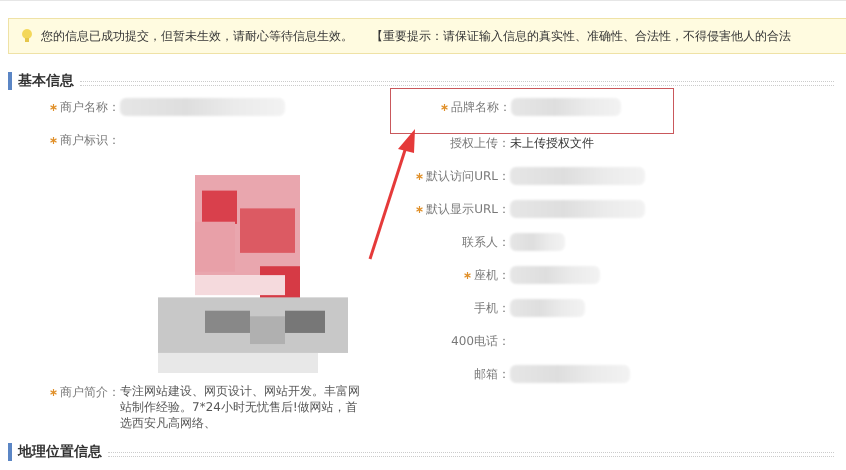 Image resolution: width=846 pixels, height=470 pixels. Describe the element at coordinates (468, 176) in the screenshot. I see `field-label: 默认访问URL：` at that location.